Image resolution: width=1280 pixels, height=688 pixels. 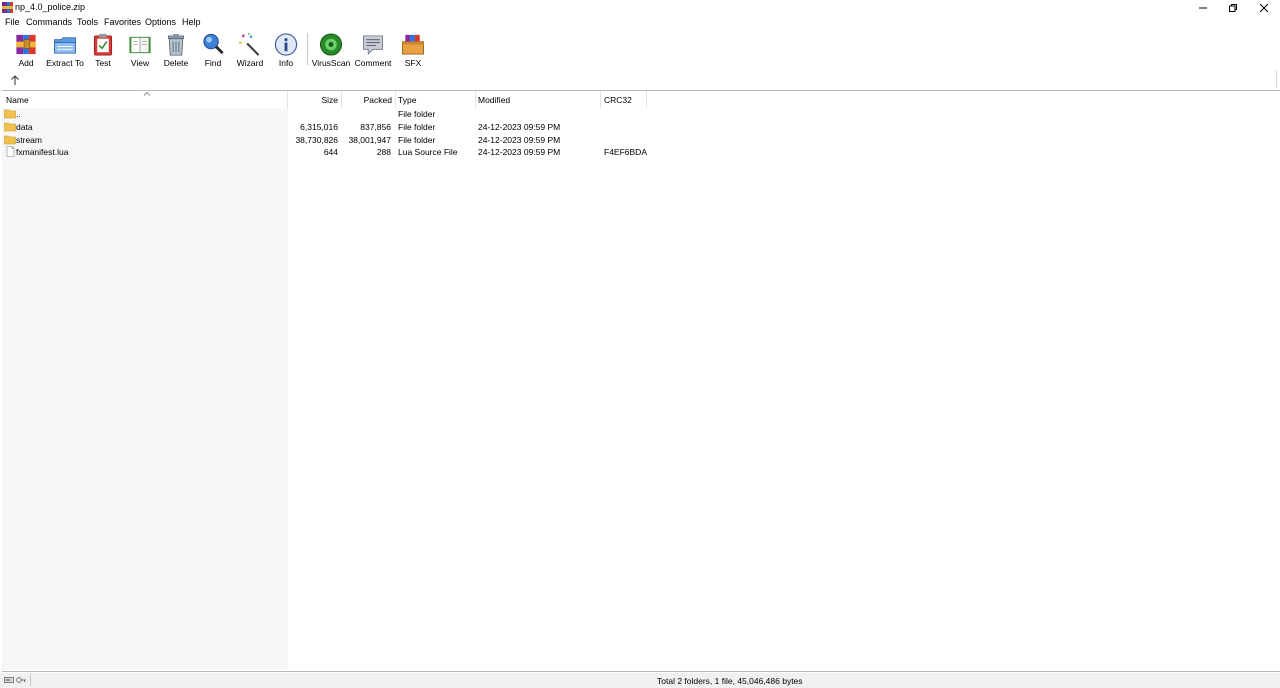 I want to click on file-row-parent: .. File folder, so click(x=325, y=114).